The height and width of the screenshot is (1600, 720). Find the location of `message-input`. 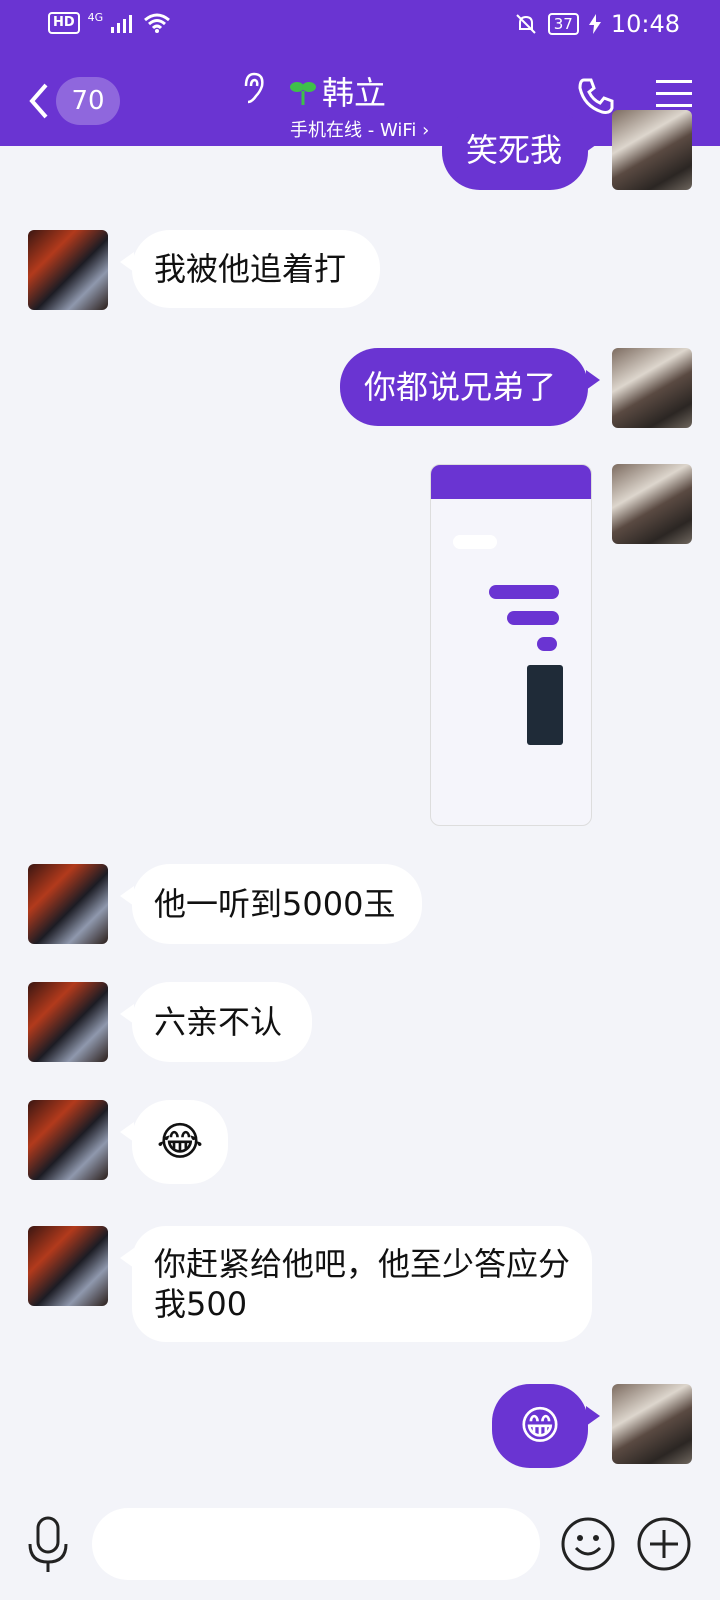

message-input is located at coordinates (316, 1544).